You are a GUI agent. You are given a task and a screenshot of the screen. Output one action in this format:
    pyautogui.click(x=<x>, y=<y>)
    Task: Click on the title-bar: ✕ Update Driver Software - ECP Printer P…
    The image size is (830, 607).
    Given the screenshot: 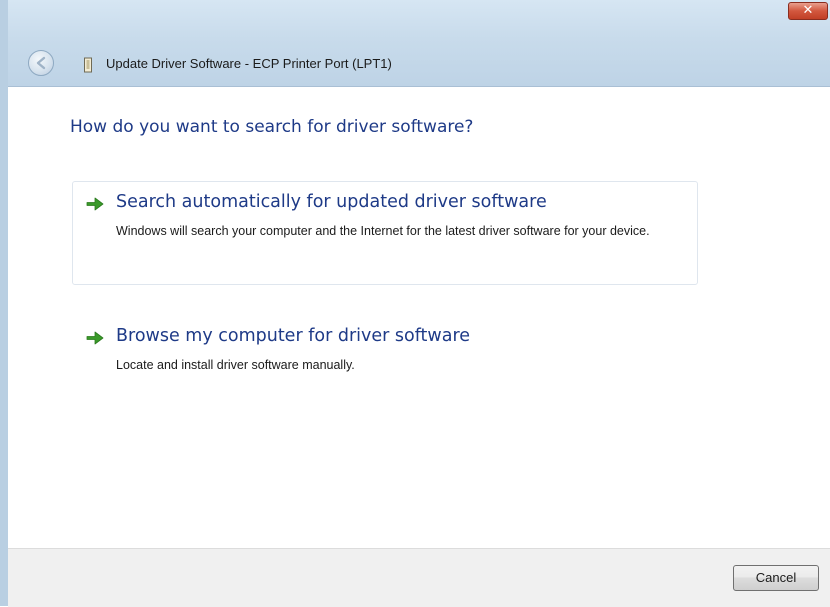 What is the action you would take?
    pyautogui.click(x=419, y=43)
    